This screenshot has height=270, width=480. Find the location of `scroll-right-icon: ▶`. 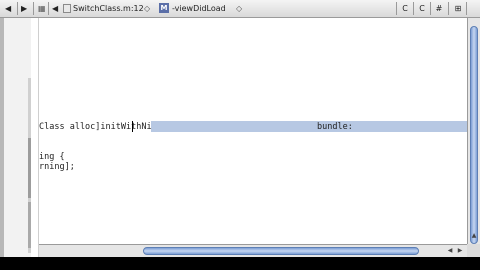

scroll-right-icon: ▶ is located at coordinates (460, 251).